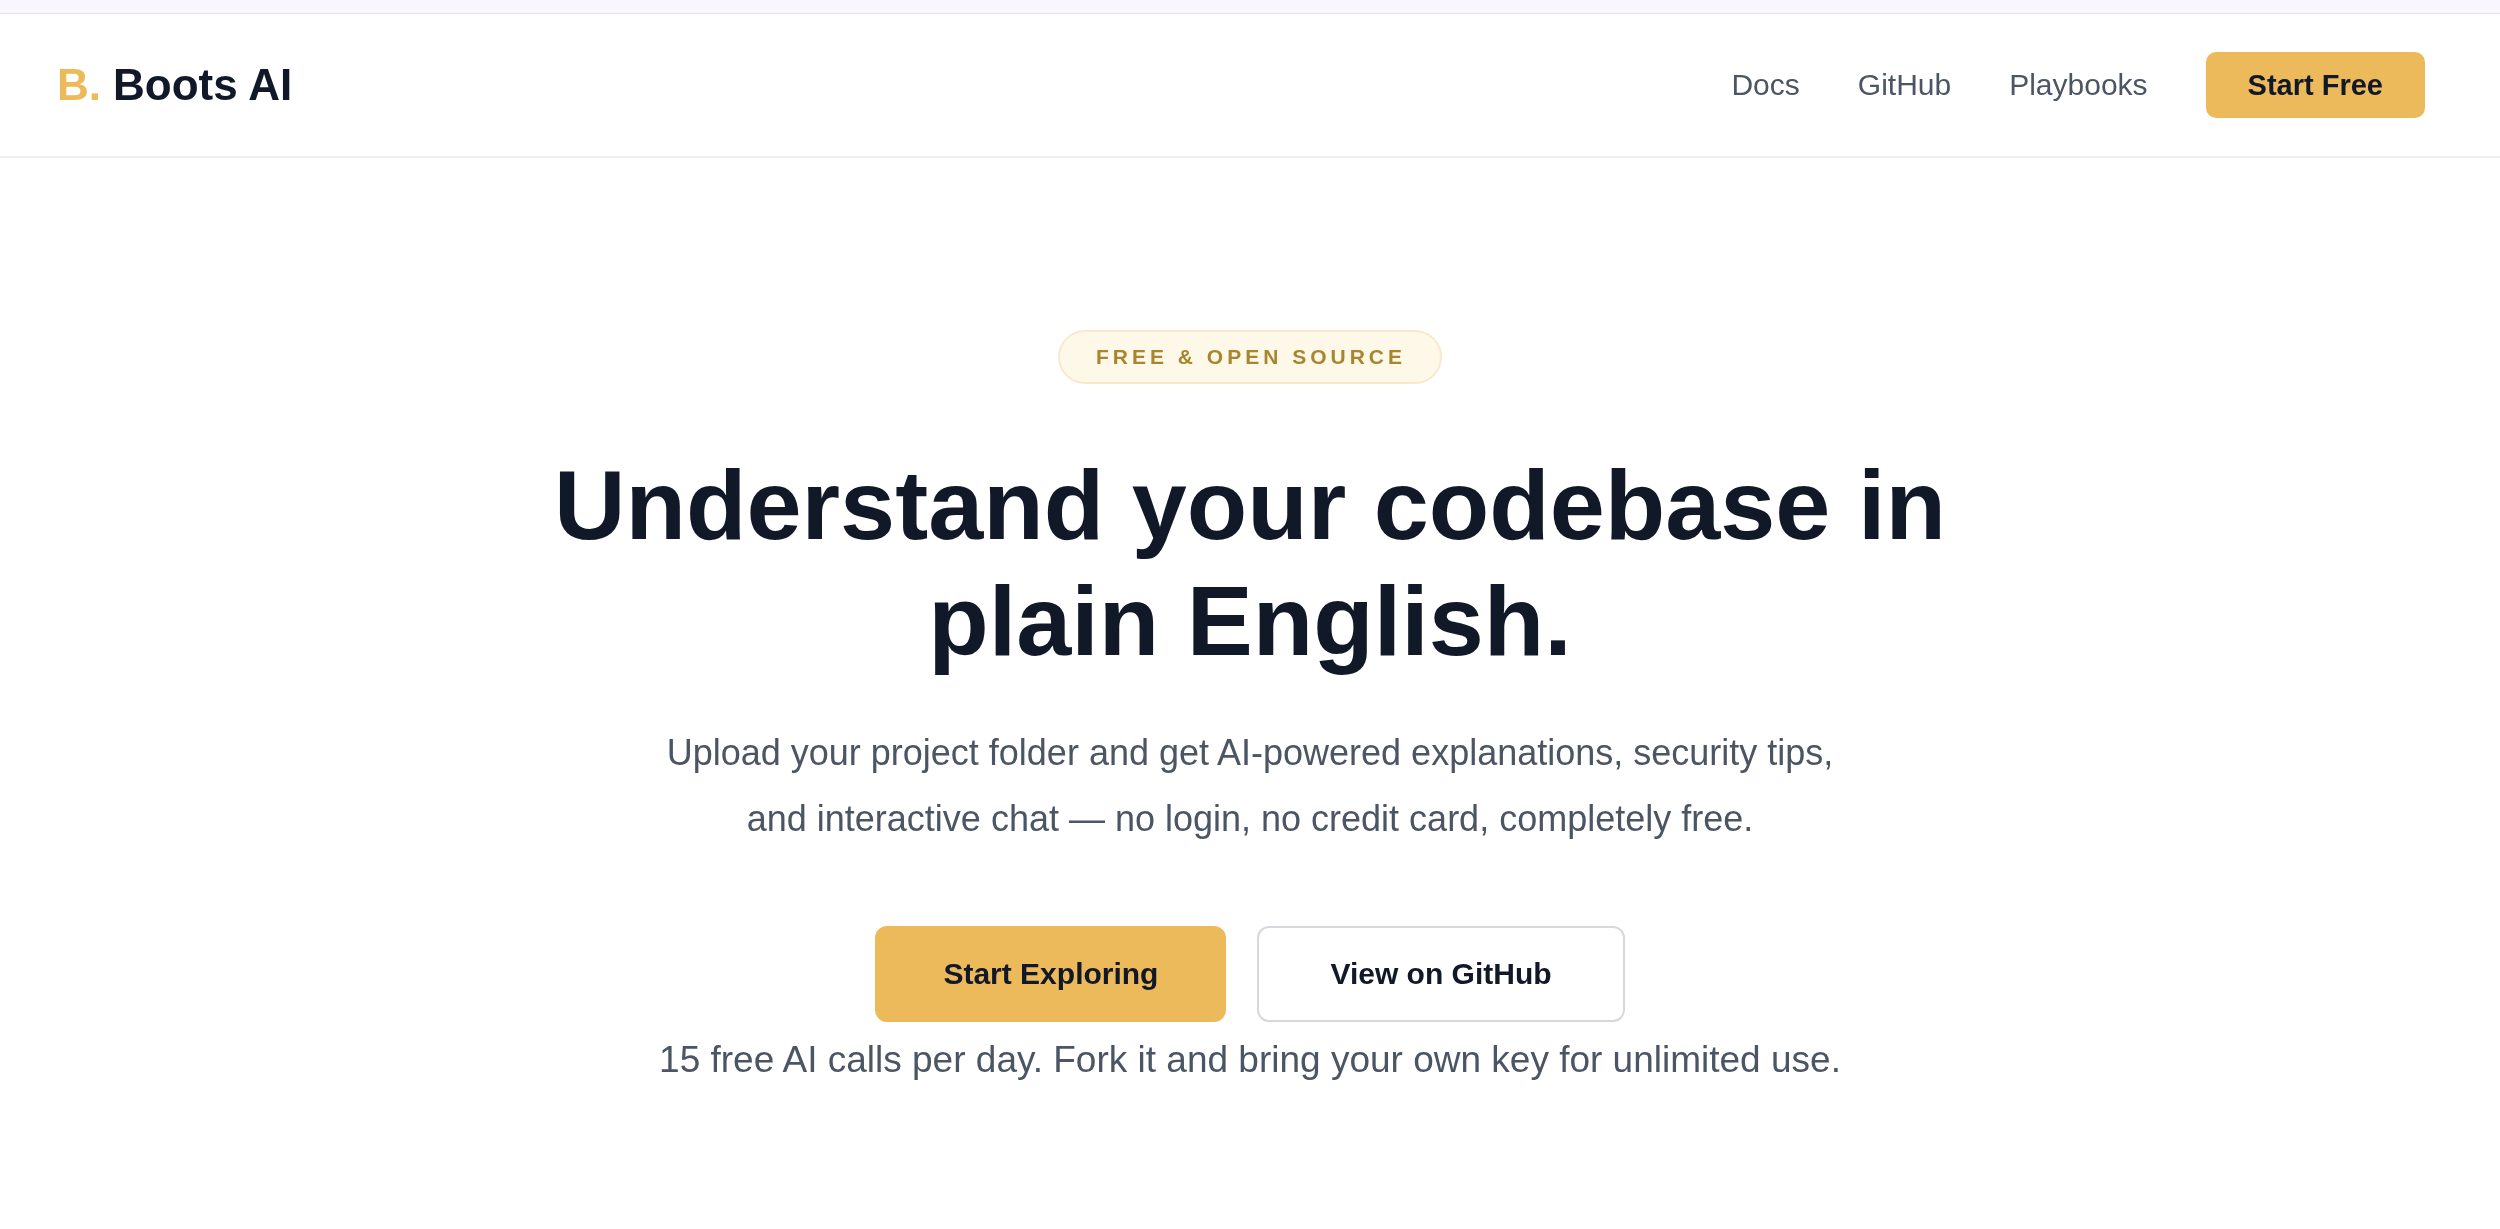 The image size is (2500, 1229). Describe the element at coordinates (1250, 1060) in the screenshot. I see `usage-note: 15 free AI calls per day. Fork it and bring your own key for unlimited use.` at that location.